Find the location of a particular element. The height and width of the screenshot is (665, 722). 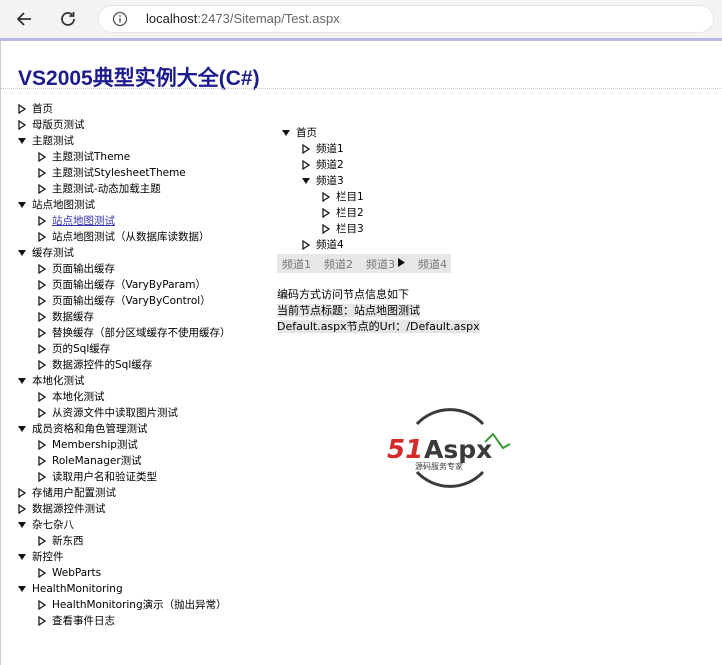

tree-node: 缓存测试 is located at coordinates (122, 253).